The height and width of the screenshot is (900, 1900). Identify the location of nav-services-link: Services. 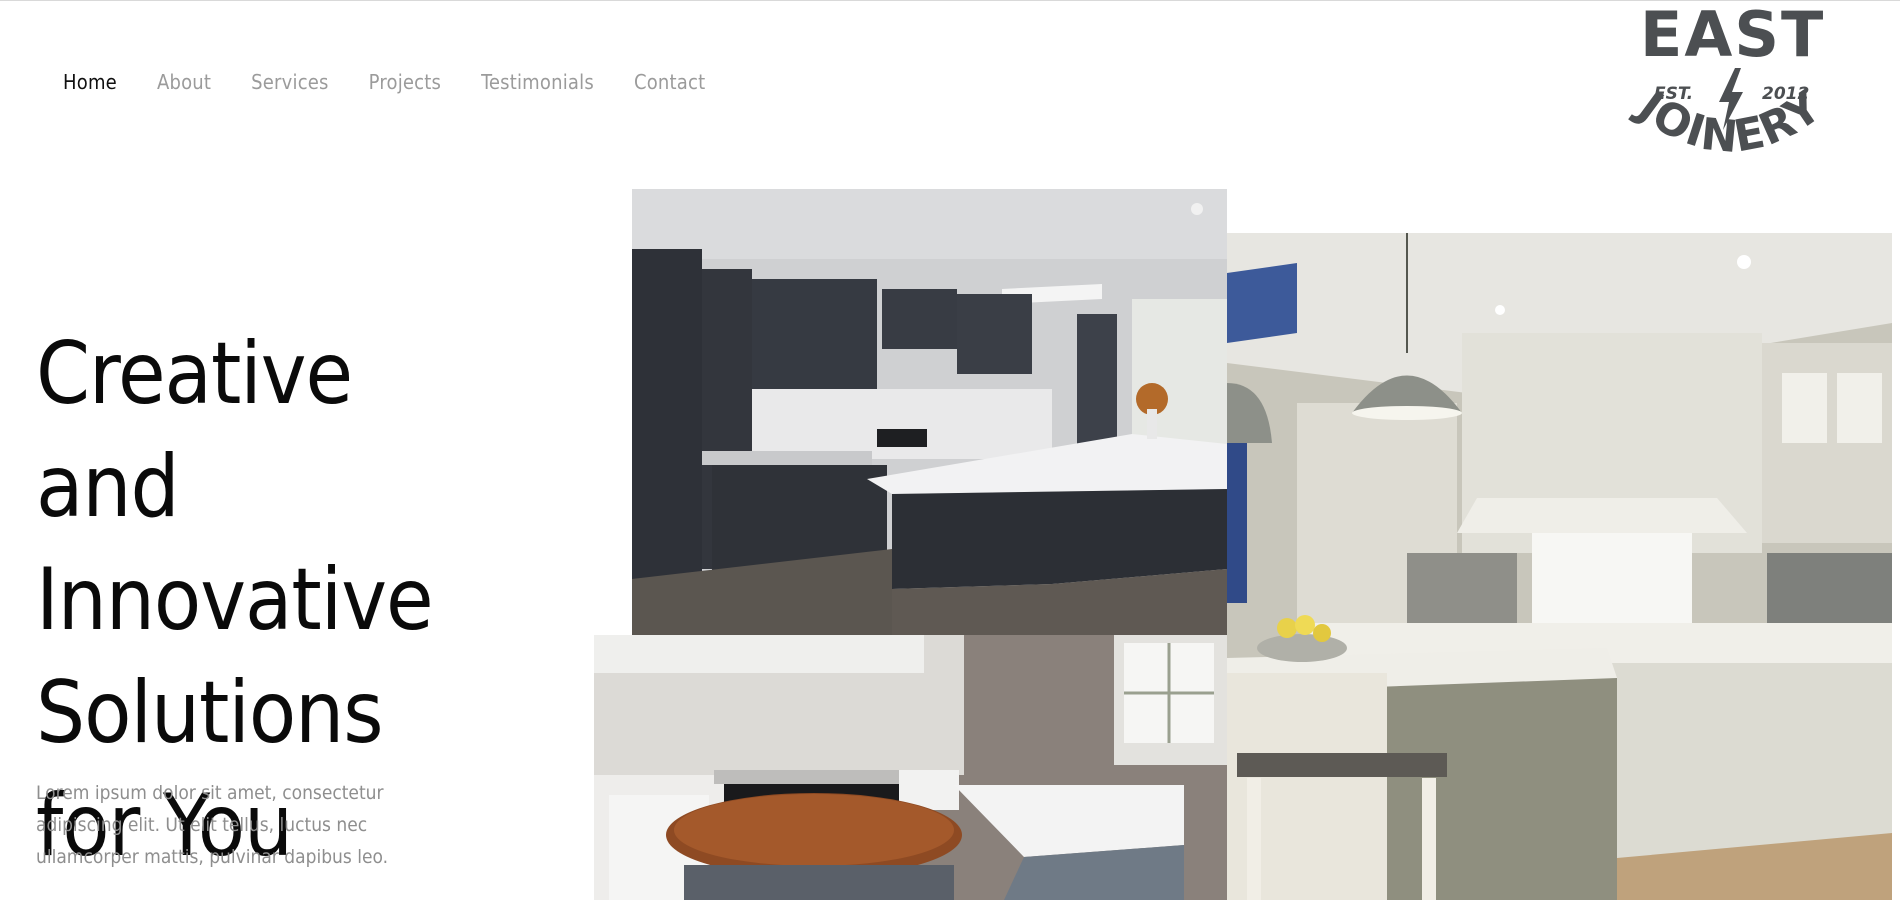
(289, 82).